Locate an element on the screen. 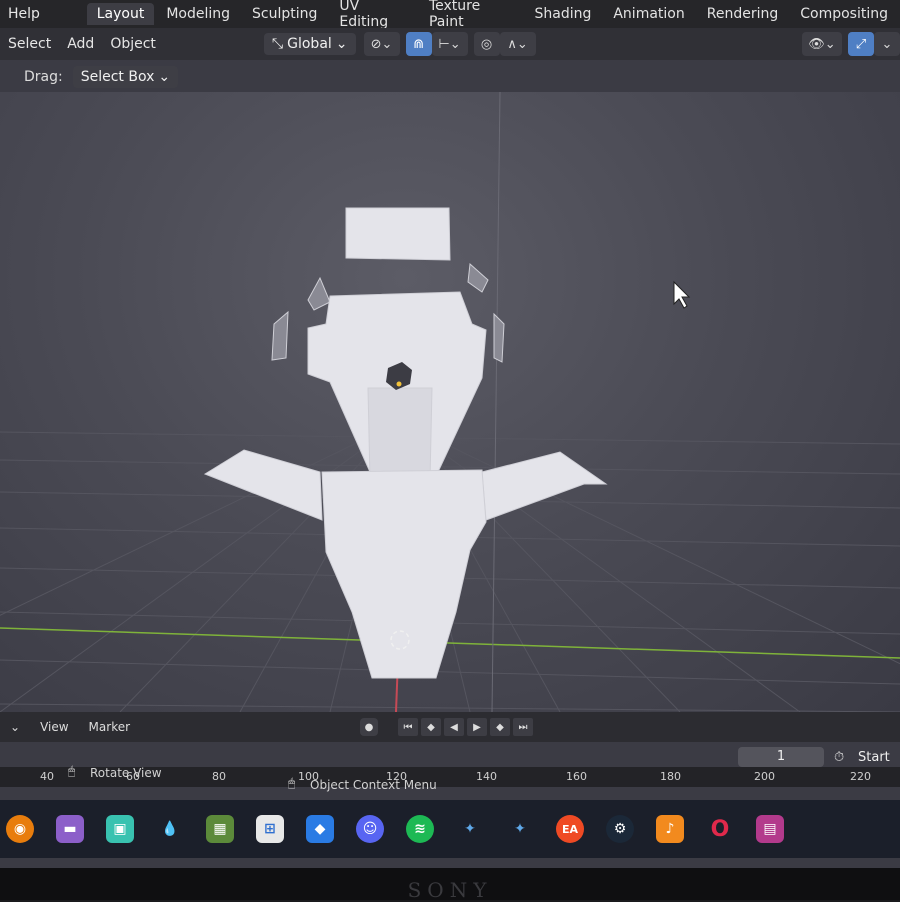  tool-settings: Drag: Select Box ⌄ is located at coordinates (89, 77).